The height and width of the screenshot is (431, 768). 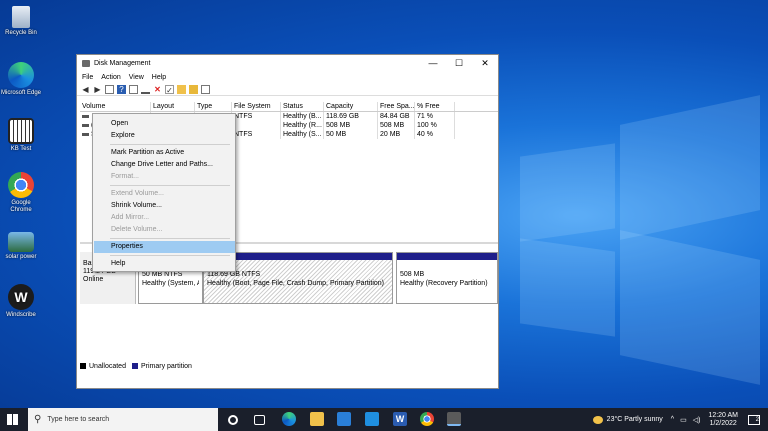 I want to click on search-icon: ⚲, so click(x=38, y=419).